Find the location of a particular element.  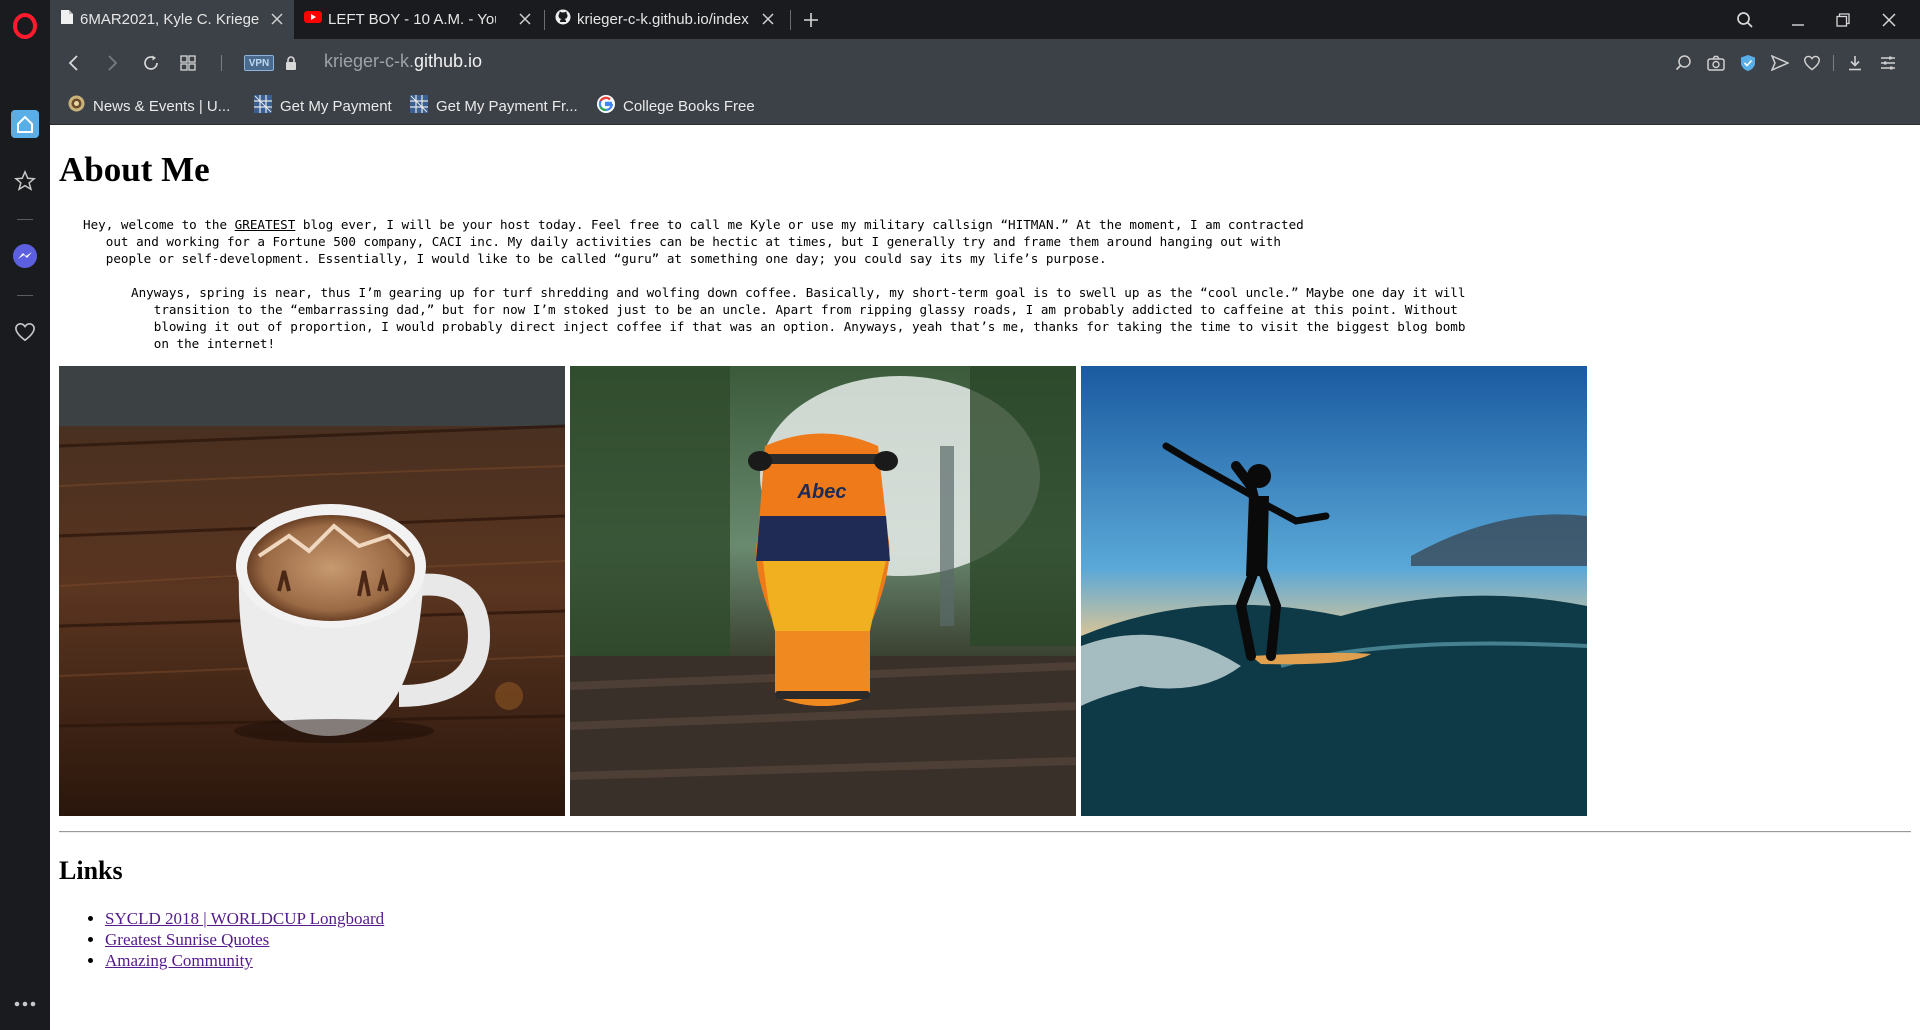

paragraph-line: on the internet! is located at coordinates (203, 343).